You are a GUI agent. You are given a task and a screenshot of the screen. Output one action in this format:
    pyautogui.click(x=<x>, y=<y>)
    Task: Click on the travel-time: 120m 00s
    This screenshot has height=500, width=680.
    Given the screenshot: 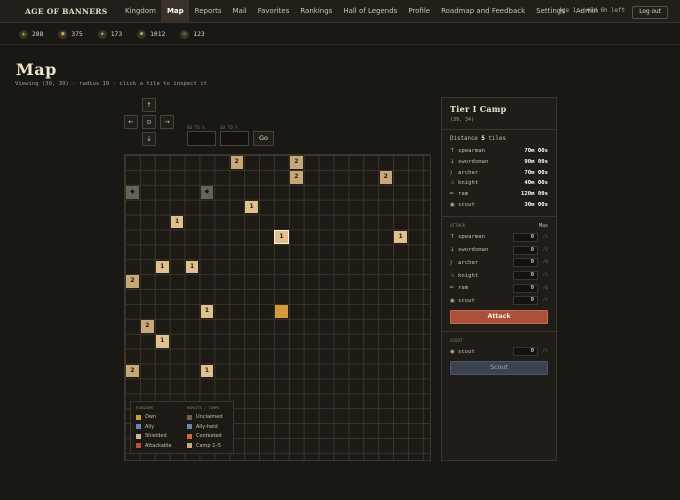 What is the action you would take?
    pyautogui.click(x=534, y=194)
    